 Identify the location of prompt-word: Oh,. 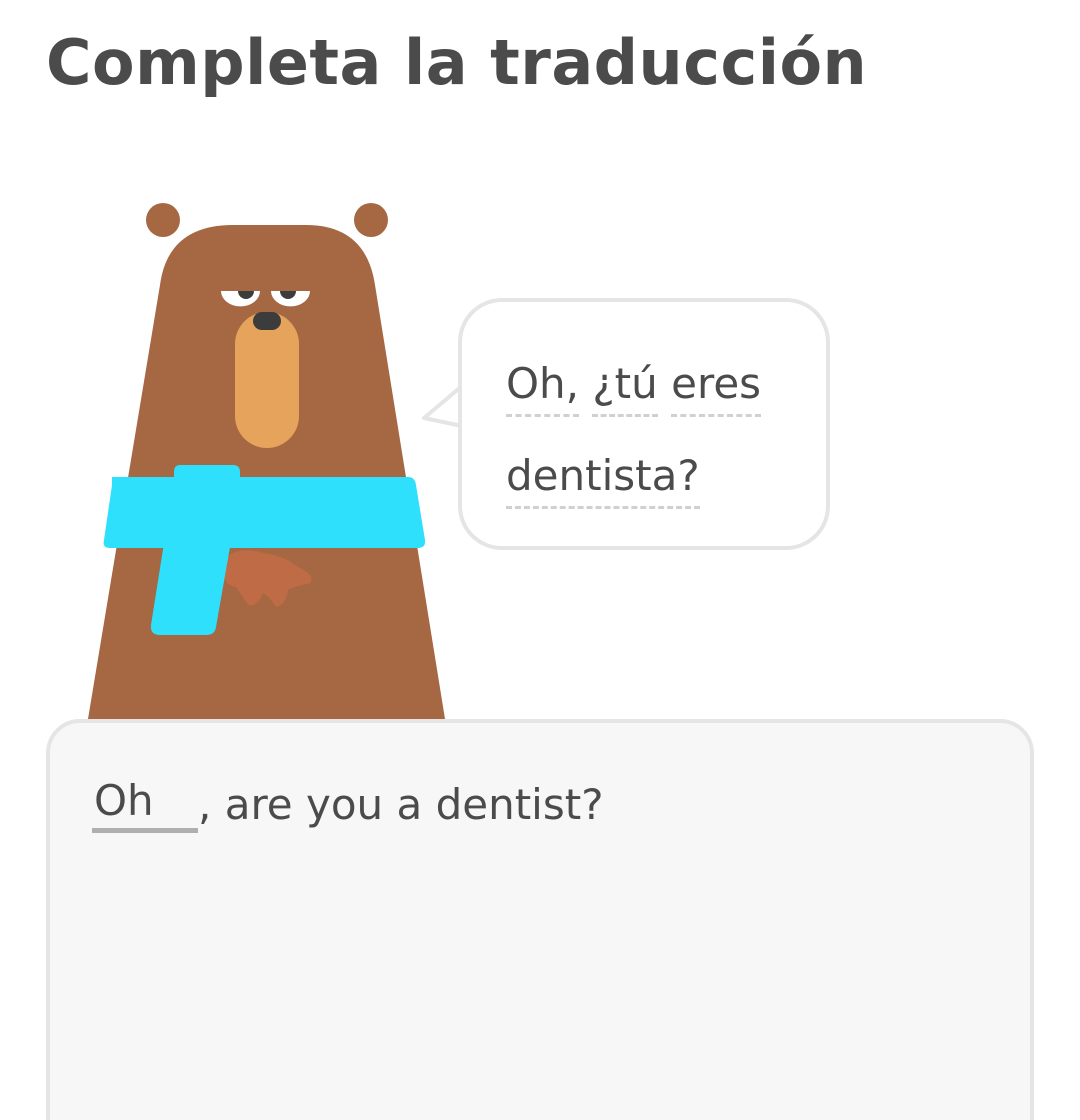
(543, 387).